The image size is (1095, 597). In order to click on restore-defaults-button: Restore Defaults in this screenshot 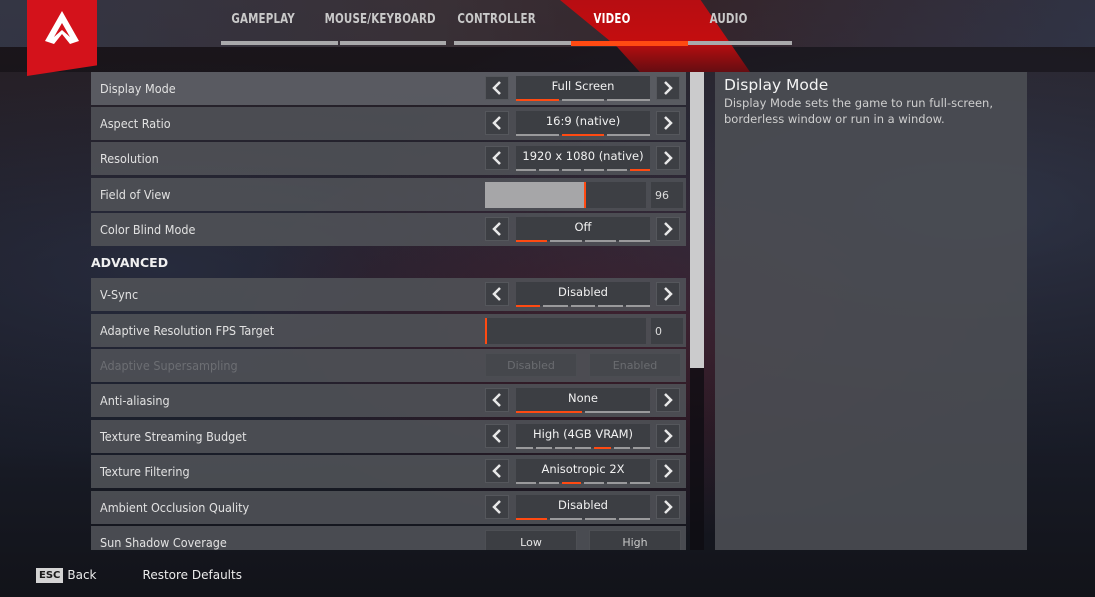, I will do `click(192, 575)`.